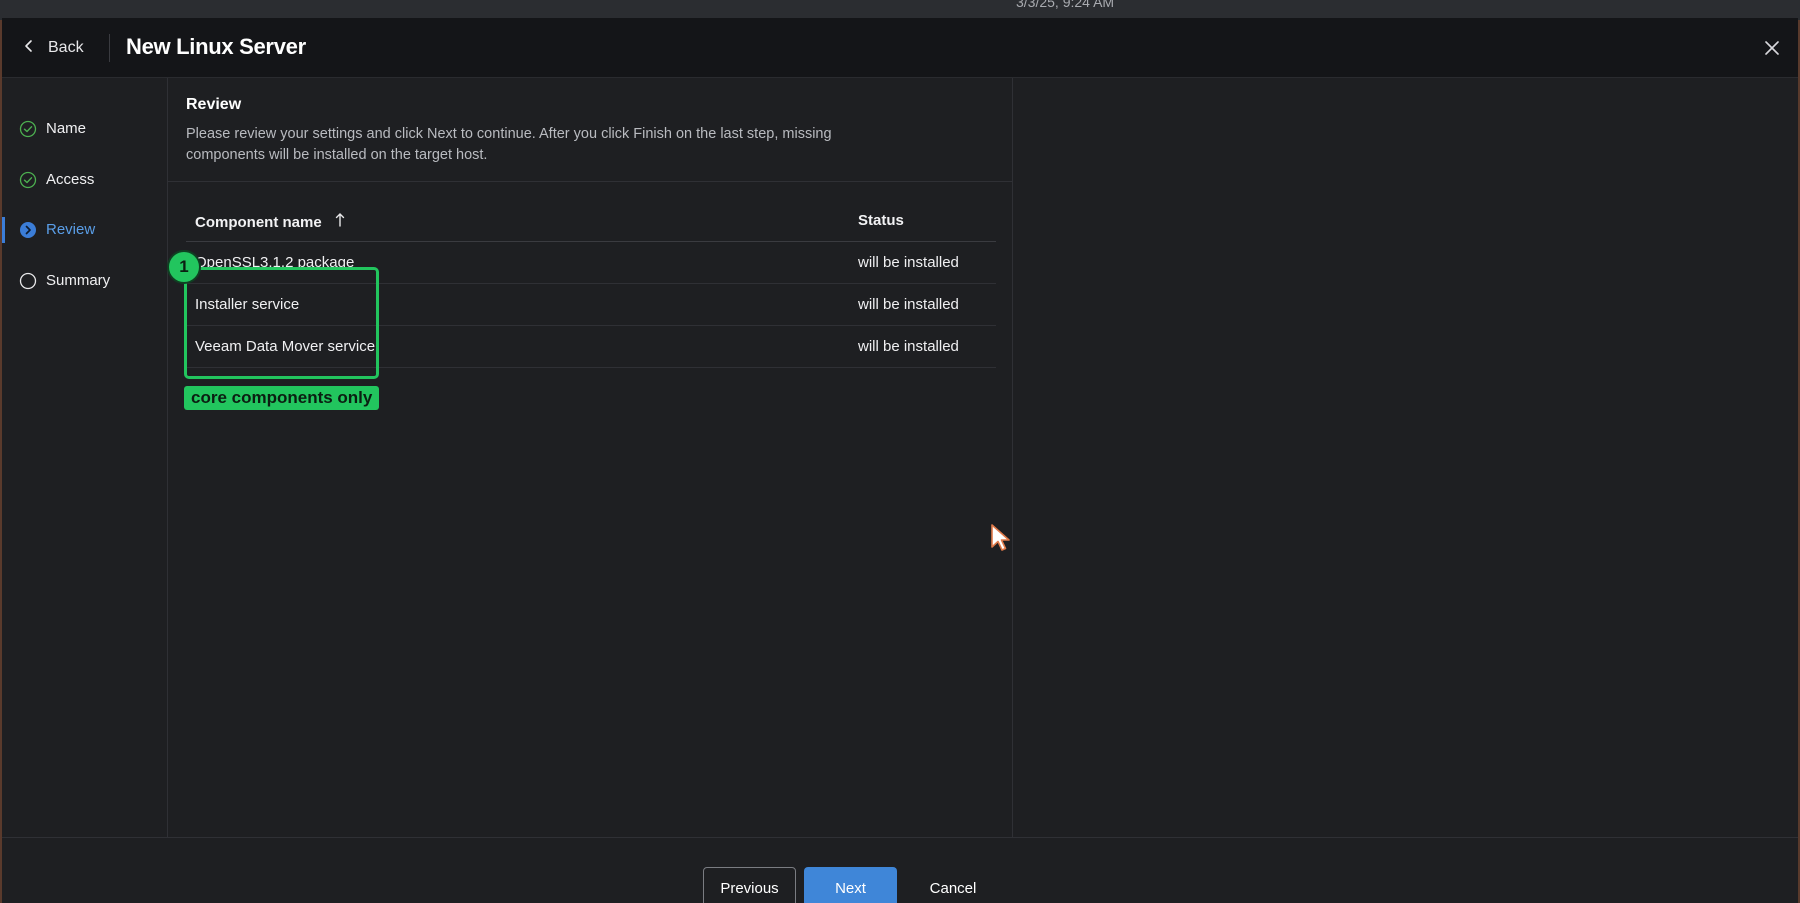  I want to click on step-review: Review, so click(85, 230).